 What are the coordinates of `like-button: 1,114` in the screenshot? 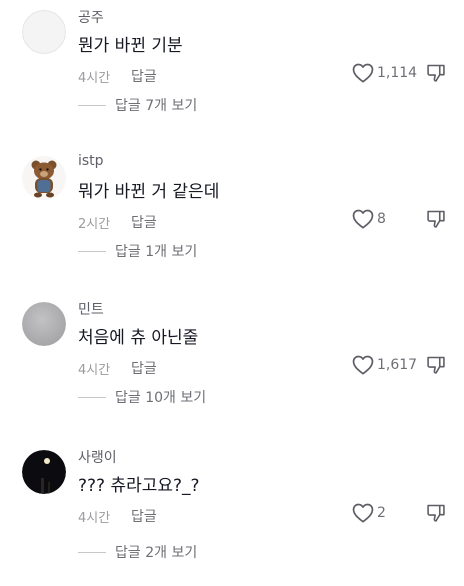 It's located at (384, 73).